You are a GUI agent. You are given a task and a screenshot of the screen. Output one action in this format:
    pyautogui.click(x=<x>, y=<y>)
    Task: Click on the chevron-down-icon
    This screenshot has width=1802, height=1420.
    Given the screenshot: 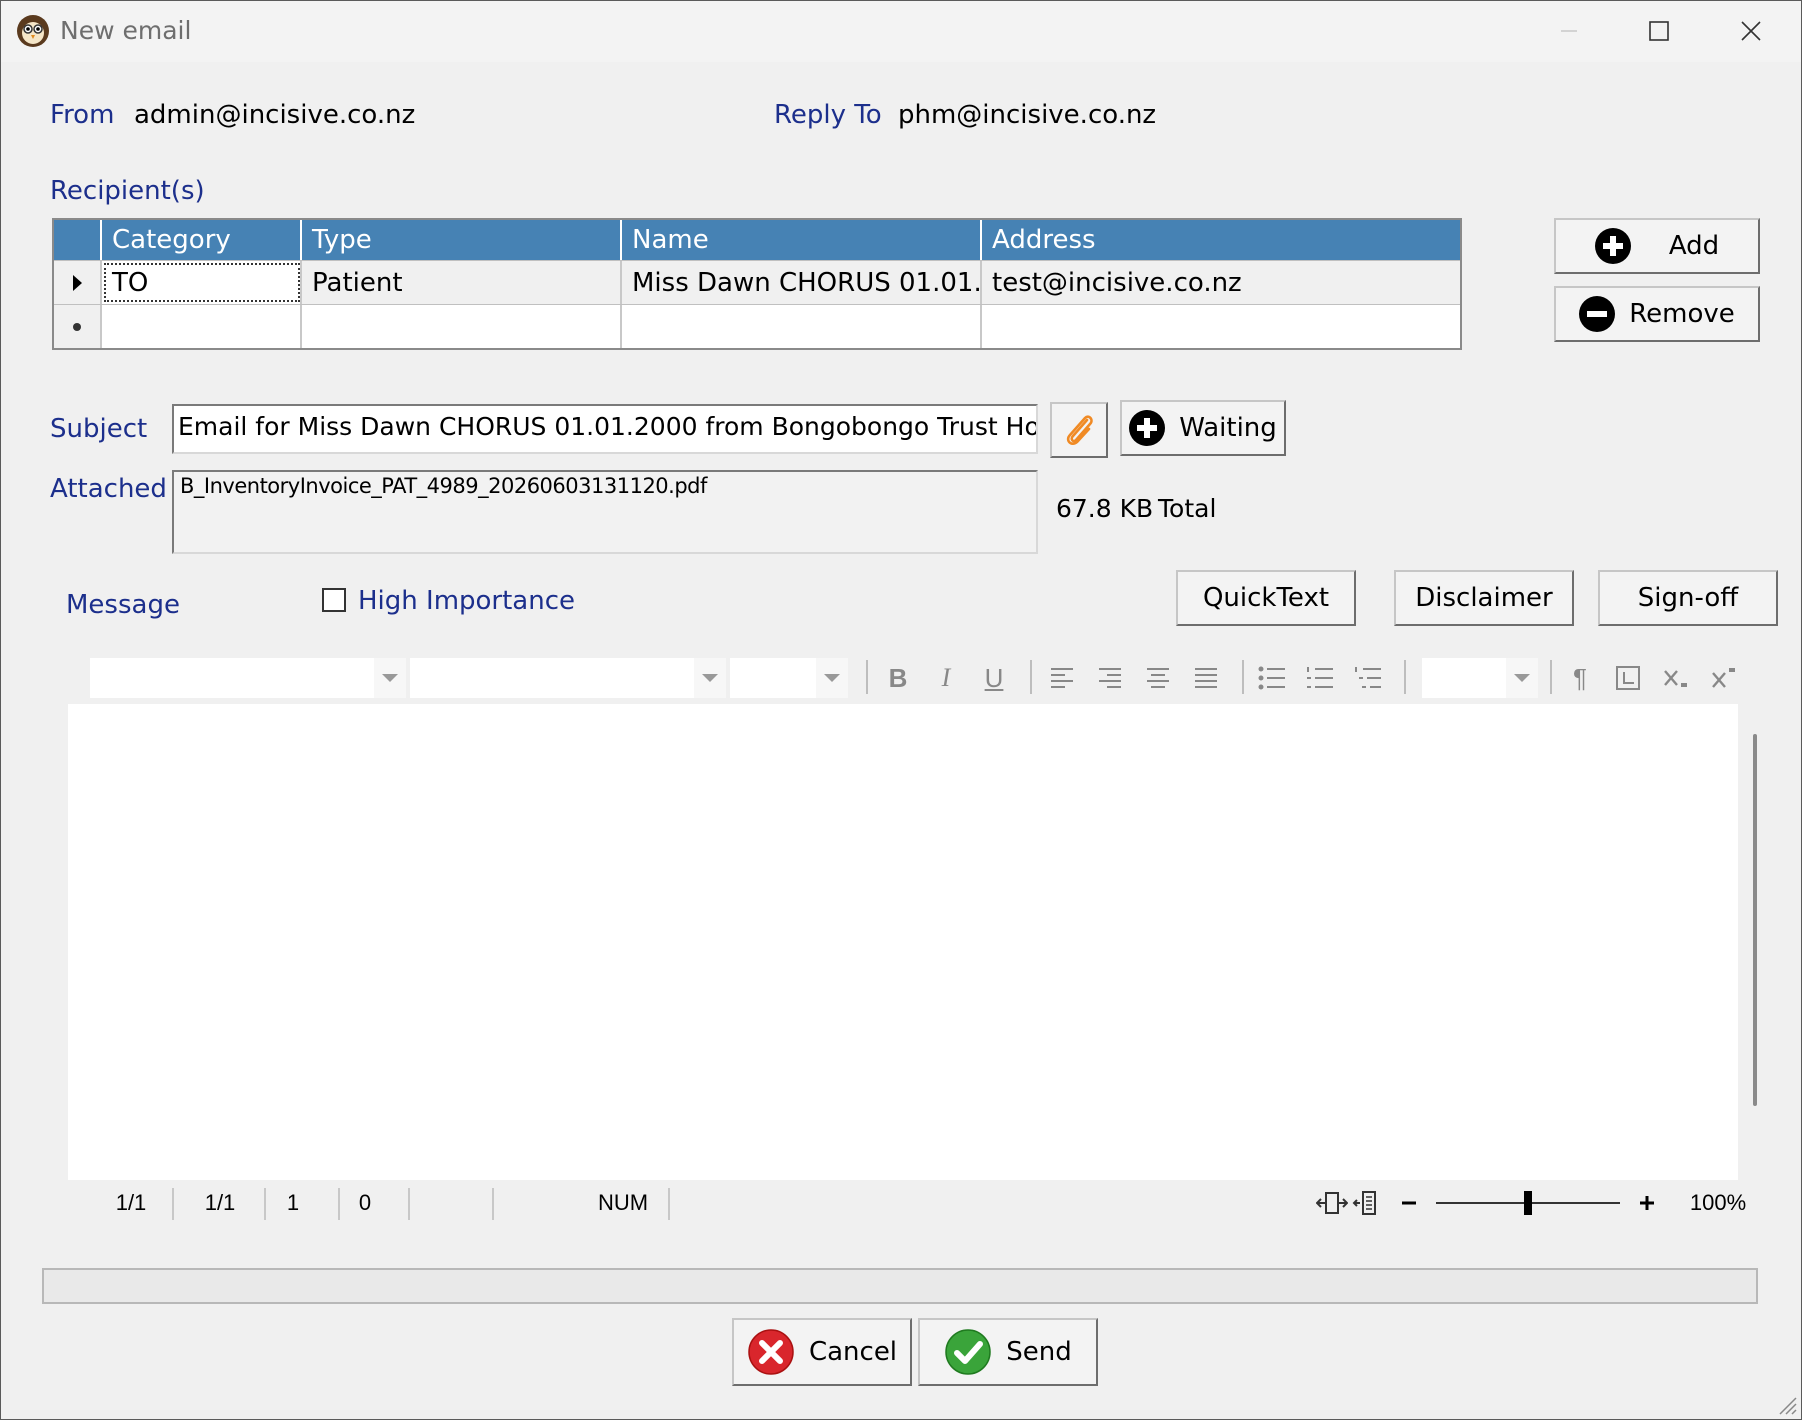 What is the action you would take?
    pyautogui.click(x=390, y=678)
    